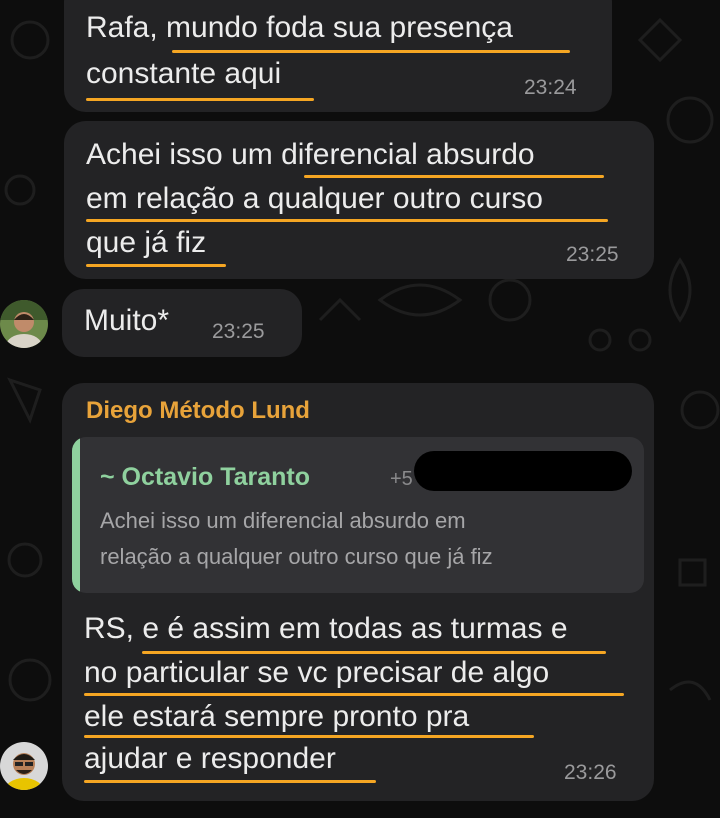  Describe the element at coordinates (127, 320) in the screenshot. I see `message-text-line: Muito*` at that location.